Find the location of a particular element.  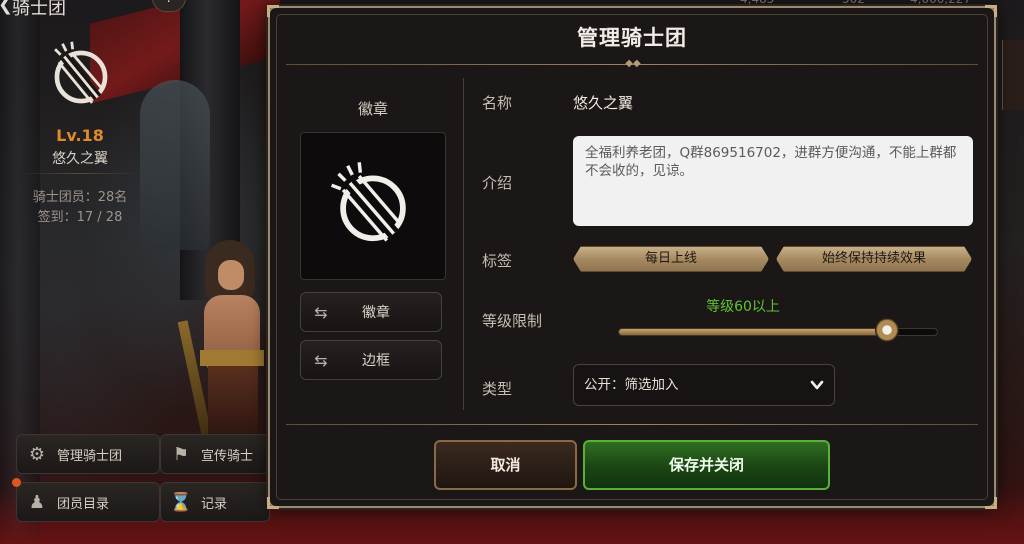

badge-preview is located at coordinates (373, 206).